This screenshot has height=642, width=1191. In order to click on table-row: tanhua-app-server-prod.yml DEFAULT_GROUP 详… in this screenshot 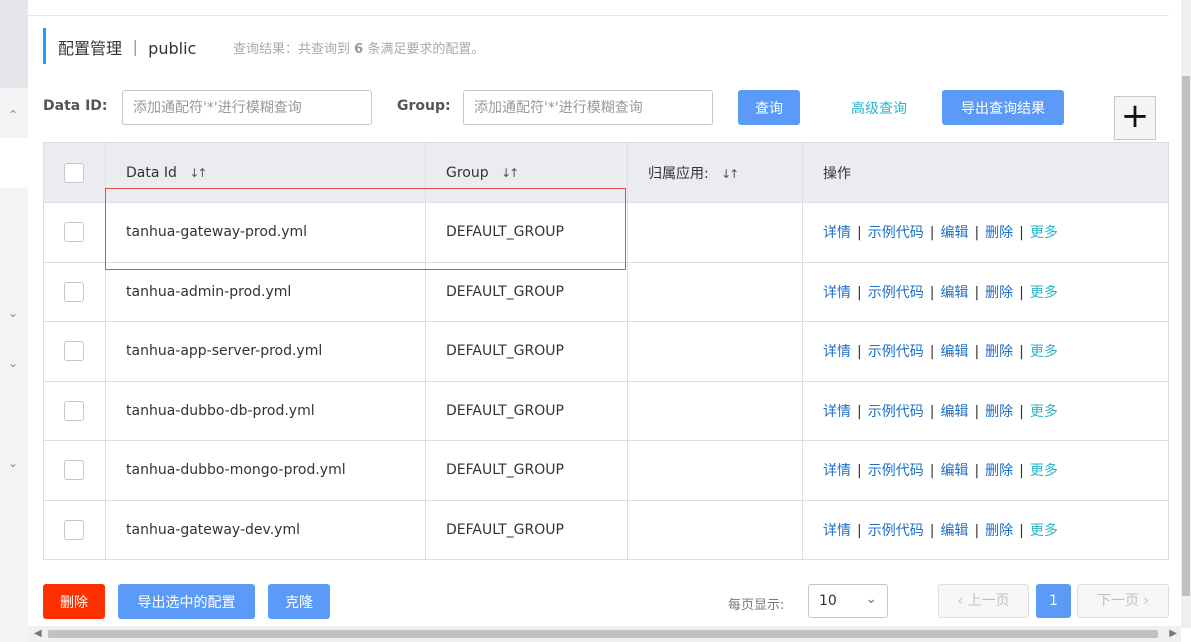, I will do `click(606, 351)`.